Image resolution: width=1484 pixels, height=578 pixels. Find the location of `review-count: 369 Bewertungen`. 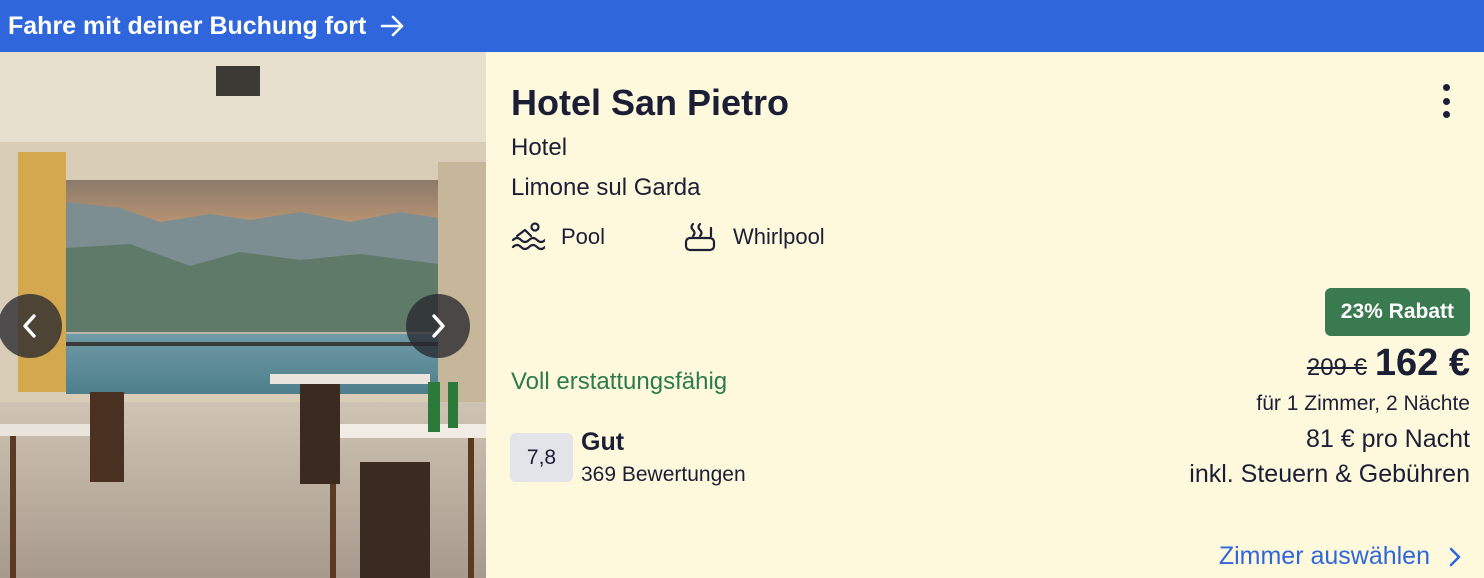

review-count: 369 Bewertungen is located at coordinates (663, 474).